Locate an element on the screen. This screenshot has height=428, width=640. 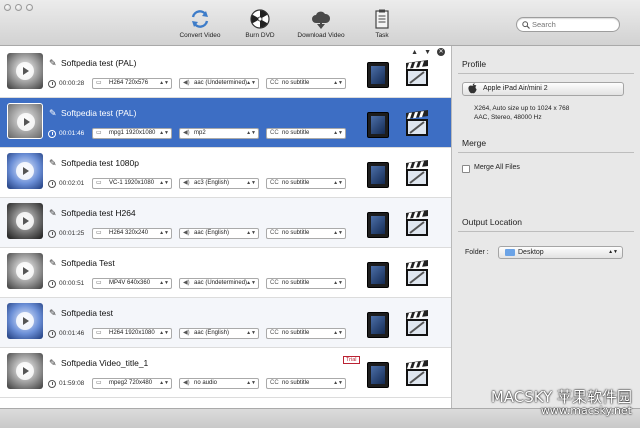
move-down-icon: ▼ is located at coordinates (427, 52).